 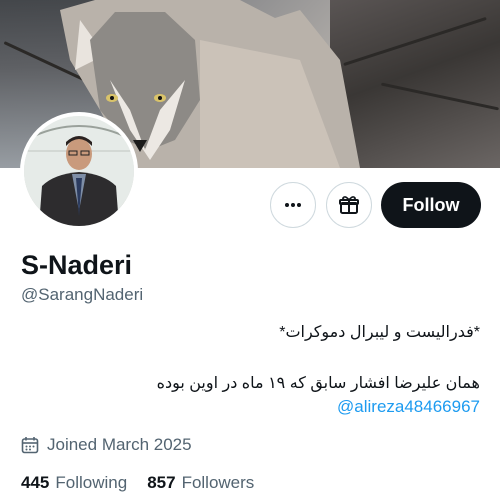 I want to click on avatar-photo, so click(x=79, y=171).